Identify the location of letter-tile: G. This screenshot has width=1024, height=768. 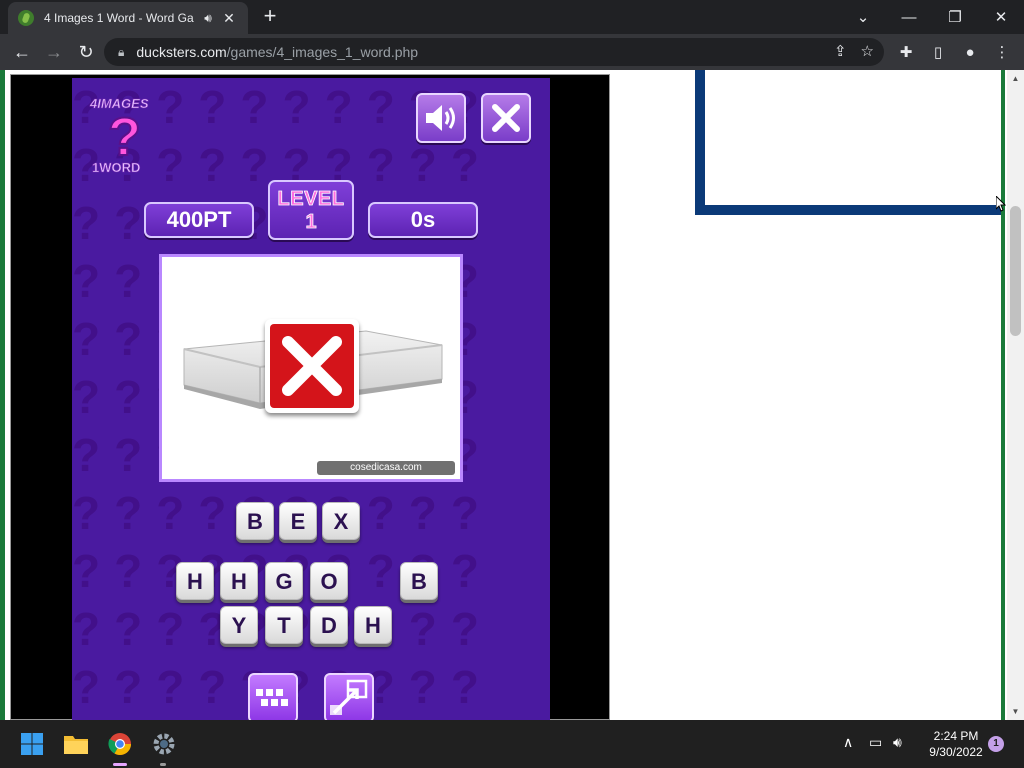
(284, 581).